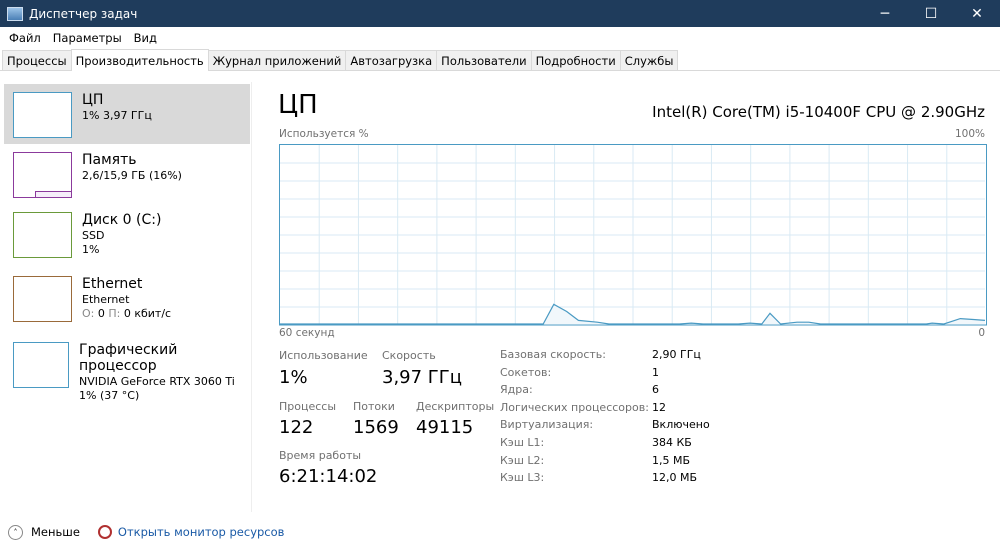 This screenshot has width=1000, height=549. Describe the element at coordinates (106, 299) in the screenshot. I see `sidebar-item-detail: Ethernet` at that location.